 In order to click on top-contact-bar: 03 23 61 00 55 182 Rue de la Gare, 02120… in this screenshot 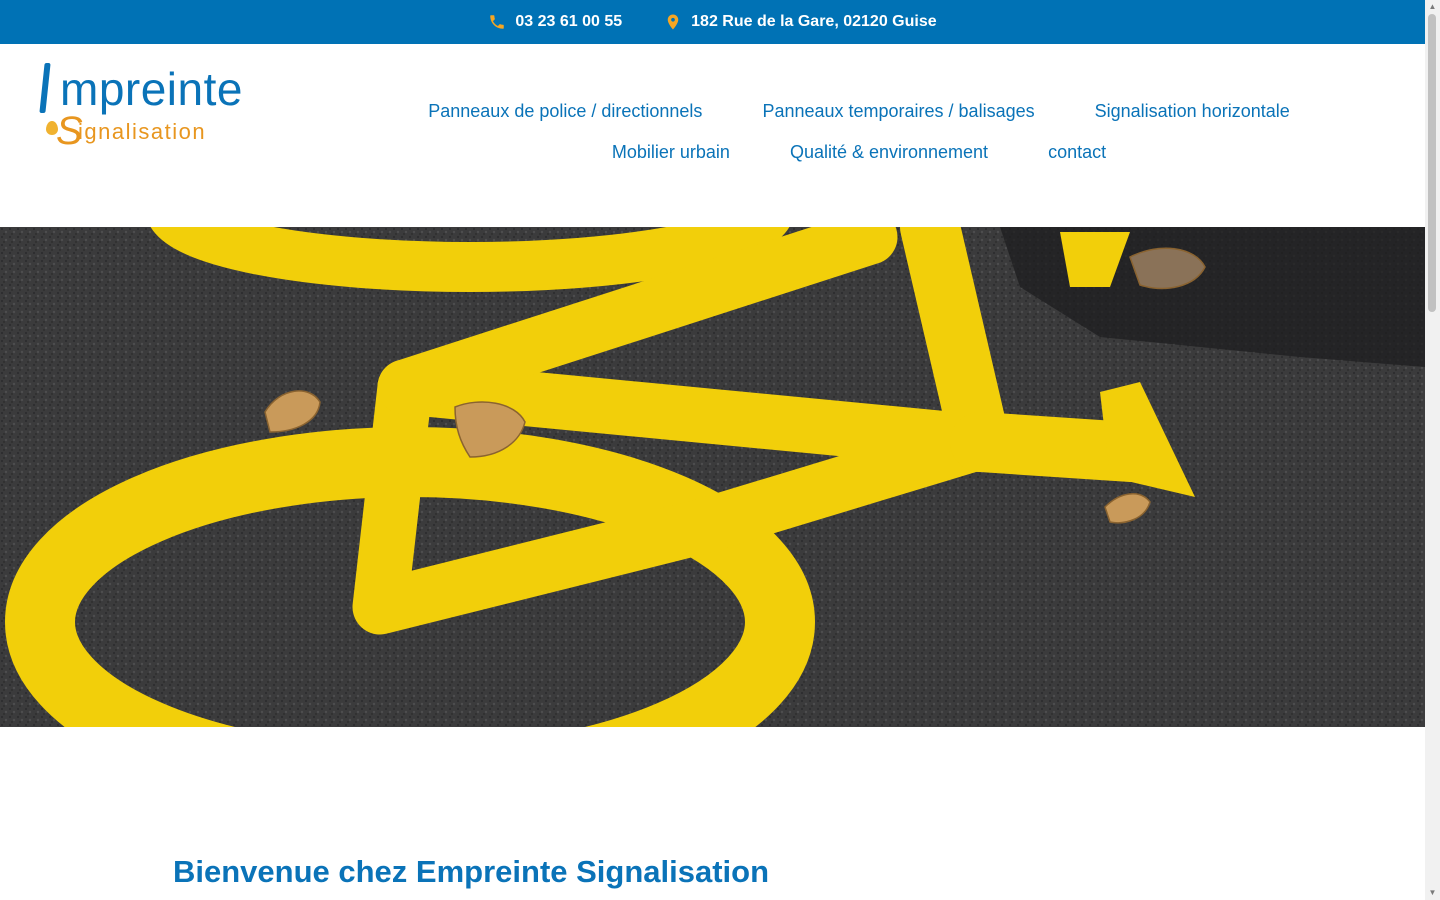, I will do `click(712, 22)`.